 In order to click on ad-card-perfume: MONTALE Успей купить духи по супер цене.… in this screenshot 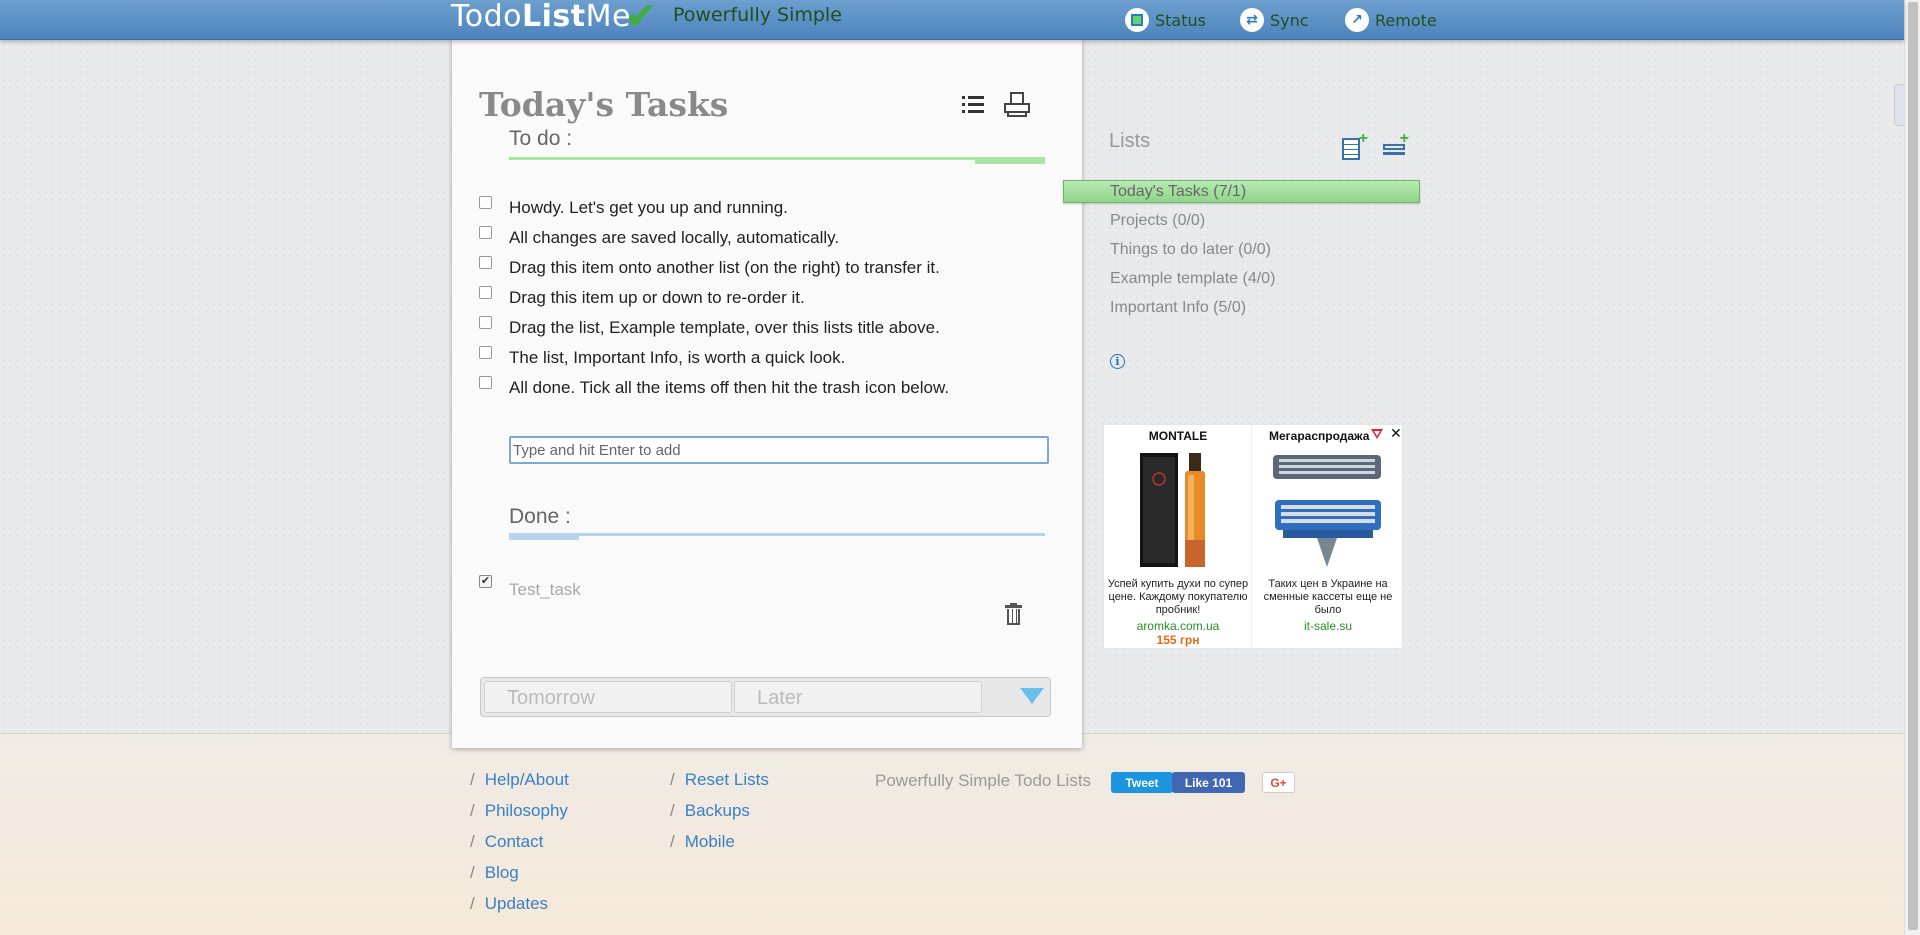, I will do `click(1178, 536)`.